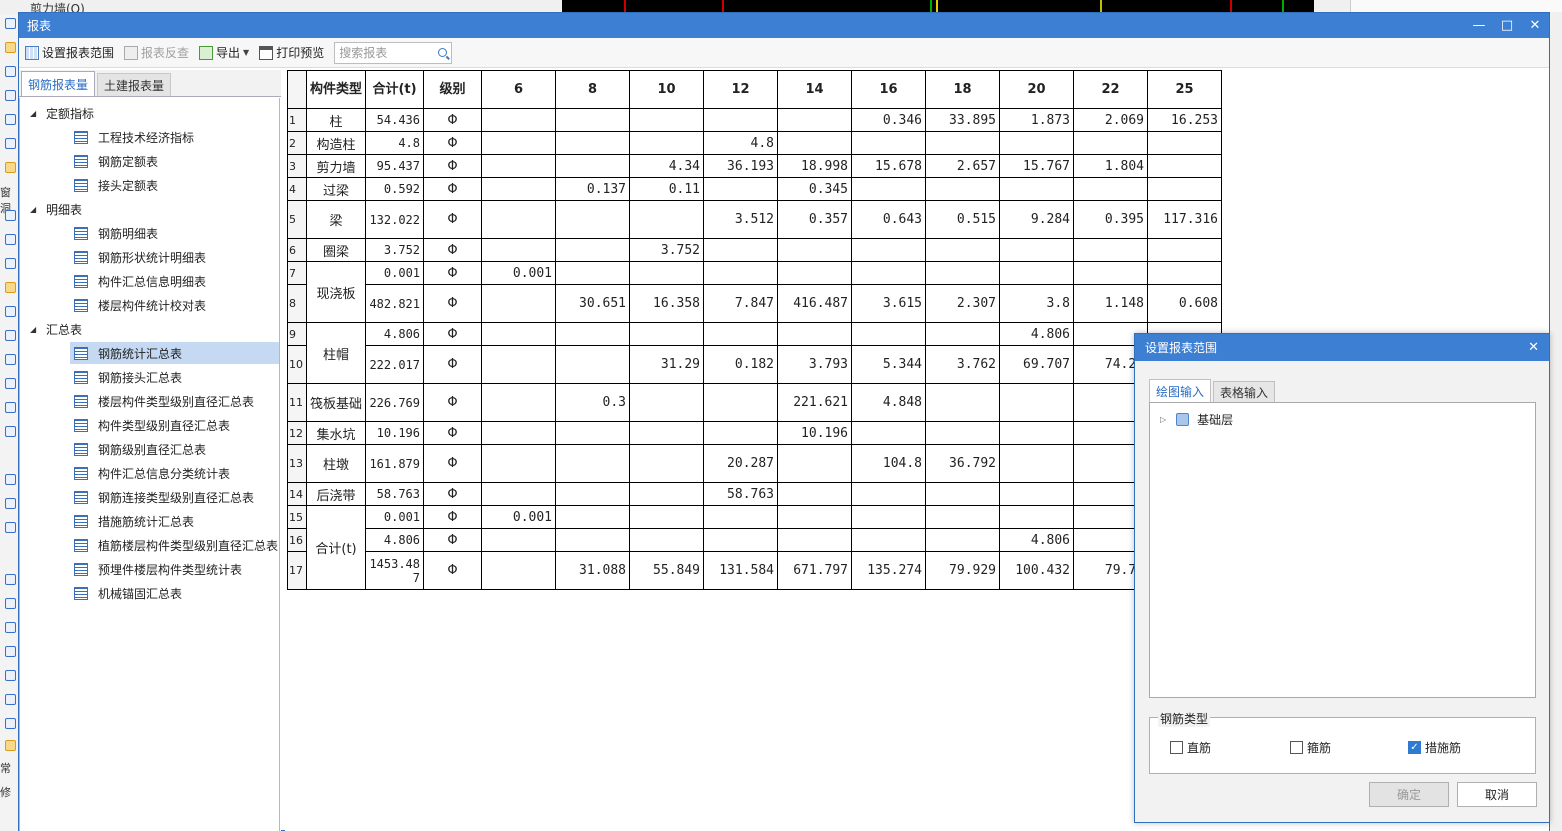 The image size is (1562, 831). What do you see at coordinates (815, 219) in the screenshot?
I see `diameter-value-cell: 0.357` at bounding box center [815, 219].